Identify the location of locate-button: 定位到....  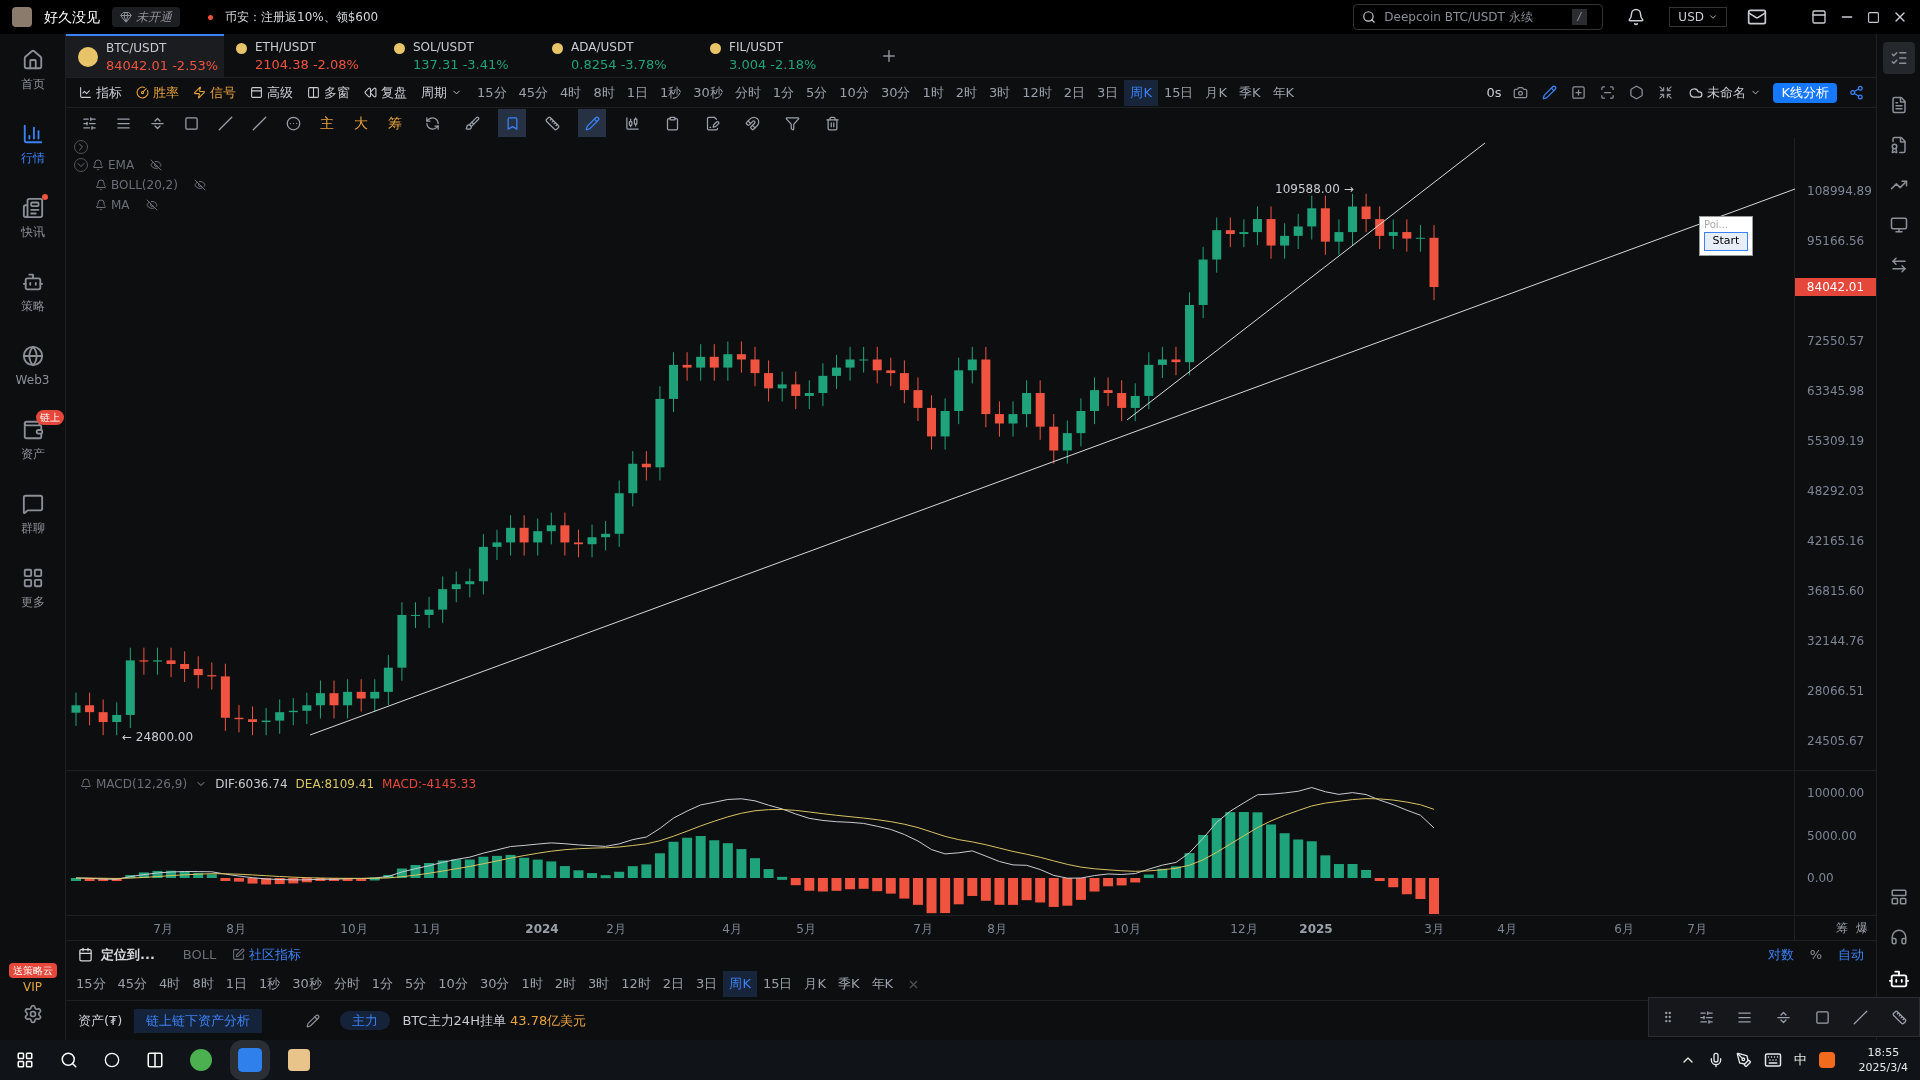
(116, 954).